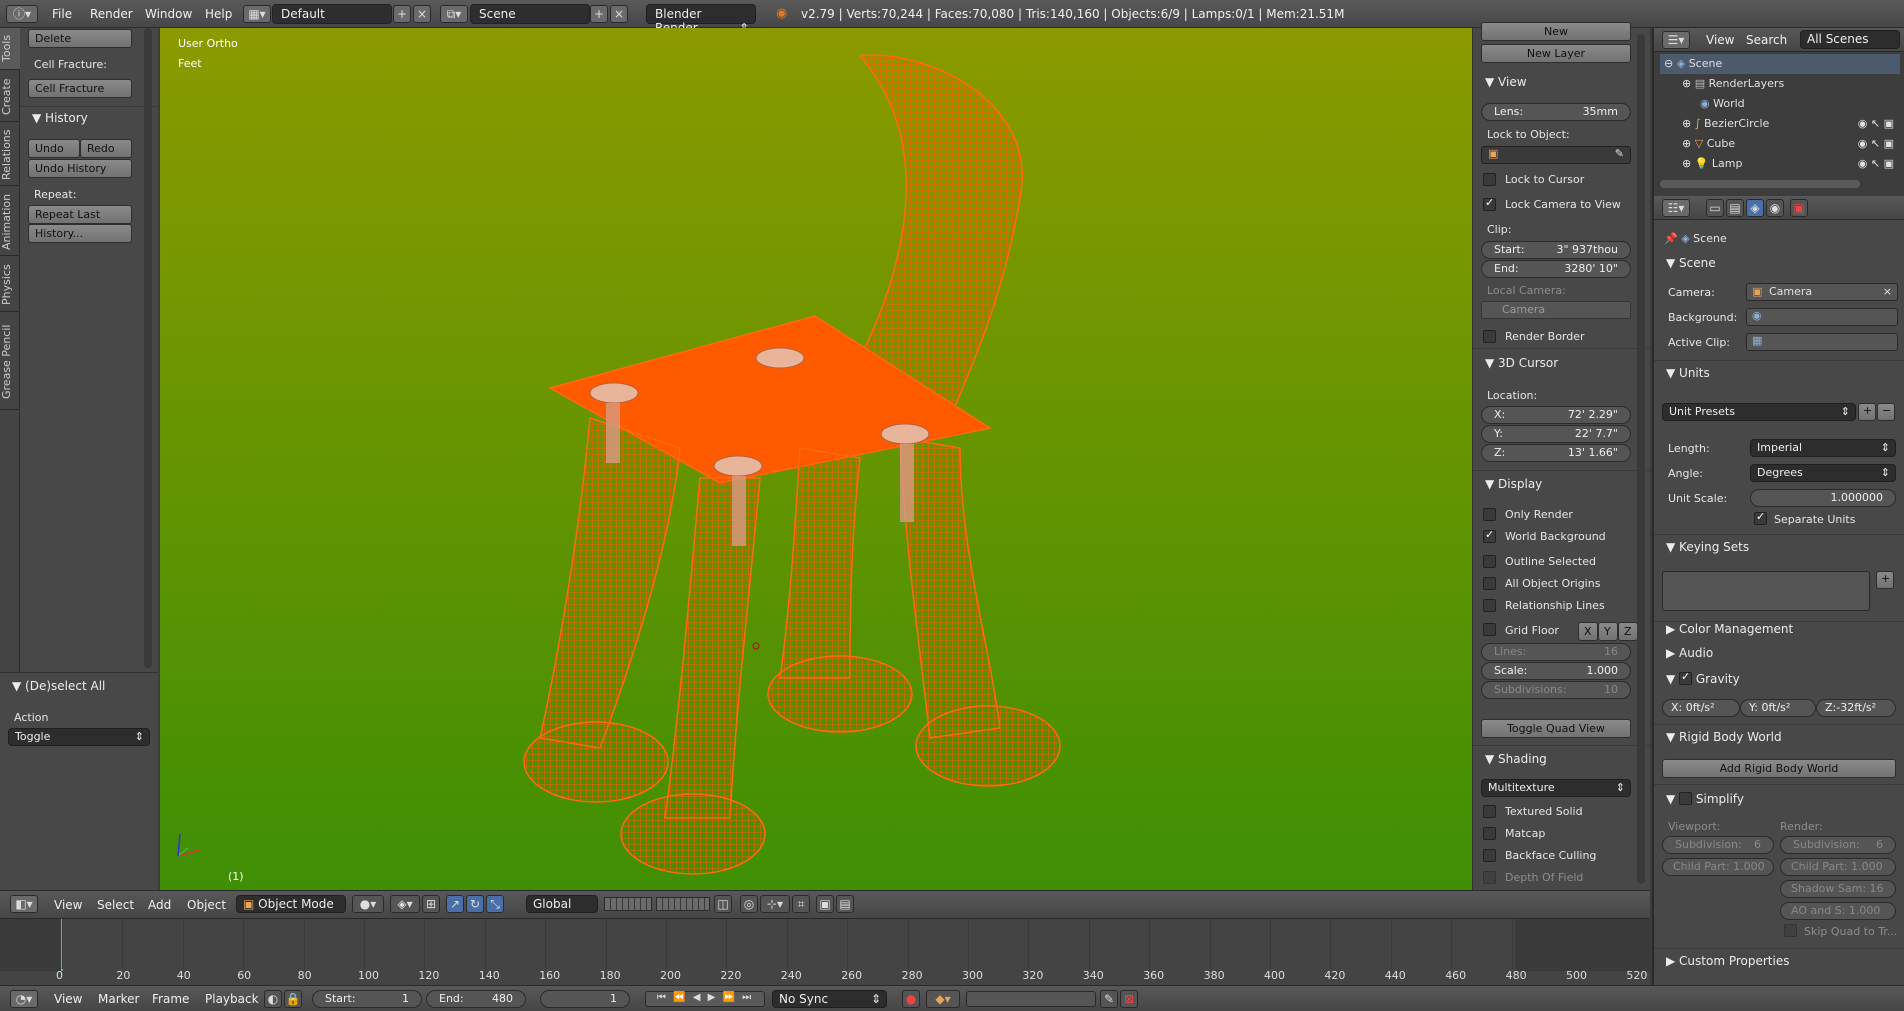  I want to click on lock-cursor-checkbox, so click(1489, 179).